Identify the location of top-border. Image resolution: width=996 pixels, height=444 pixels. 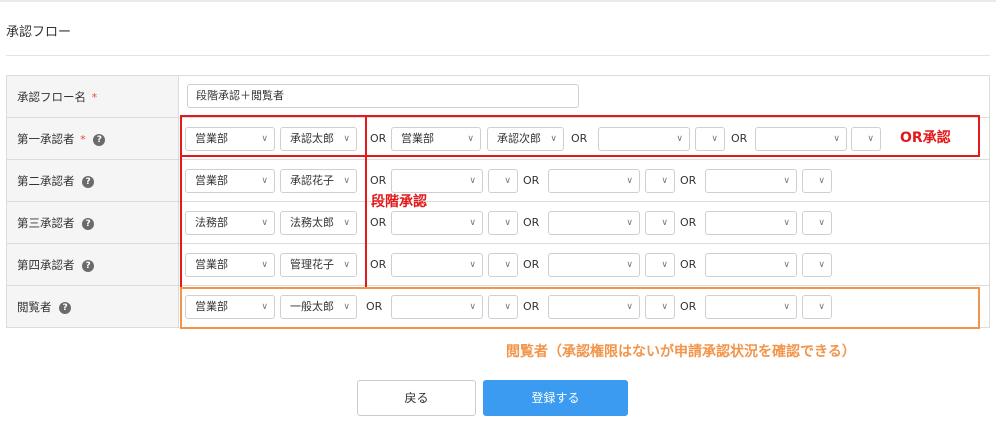
(498, 1).